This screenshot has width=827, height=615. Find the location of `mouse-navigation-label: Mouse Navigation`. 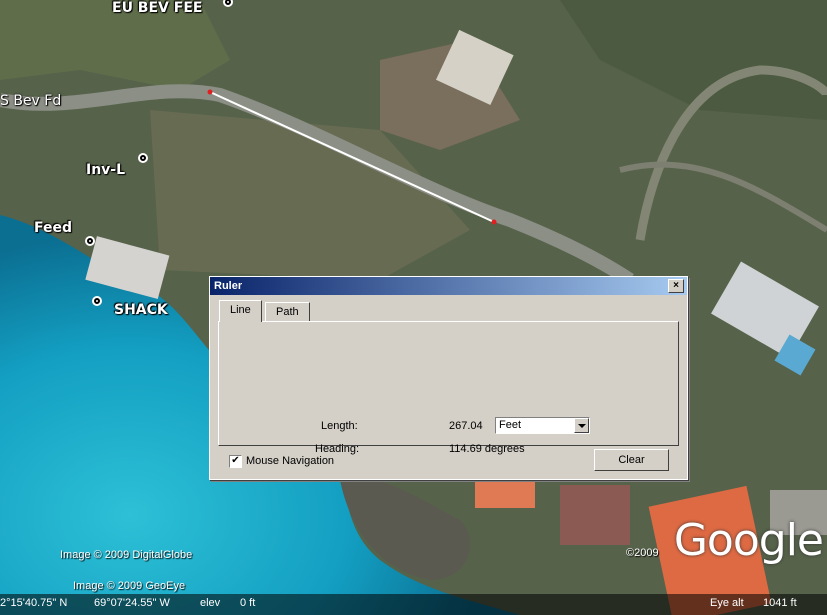

mouse-navigation-label: Mouse Navigation is located at coordinates (290, 461).